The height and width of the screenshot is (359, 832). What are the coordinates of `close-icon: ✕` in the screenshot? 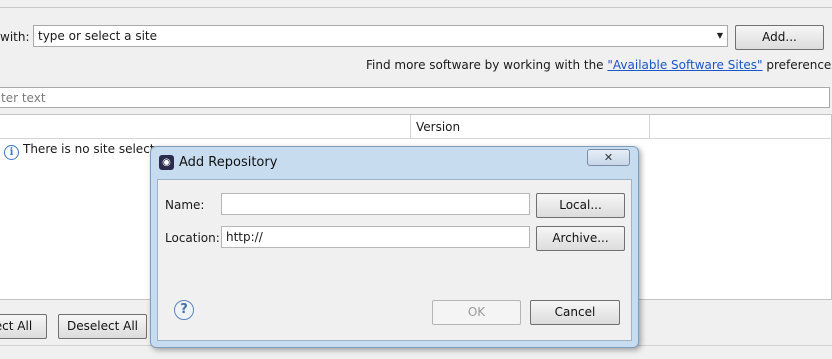 It's located at (608, 157).